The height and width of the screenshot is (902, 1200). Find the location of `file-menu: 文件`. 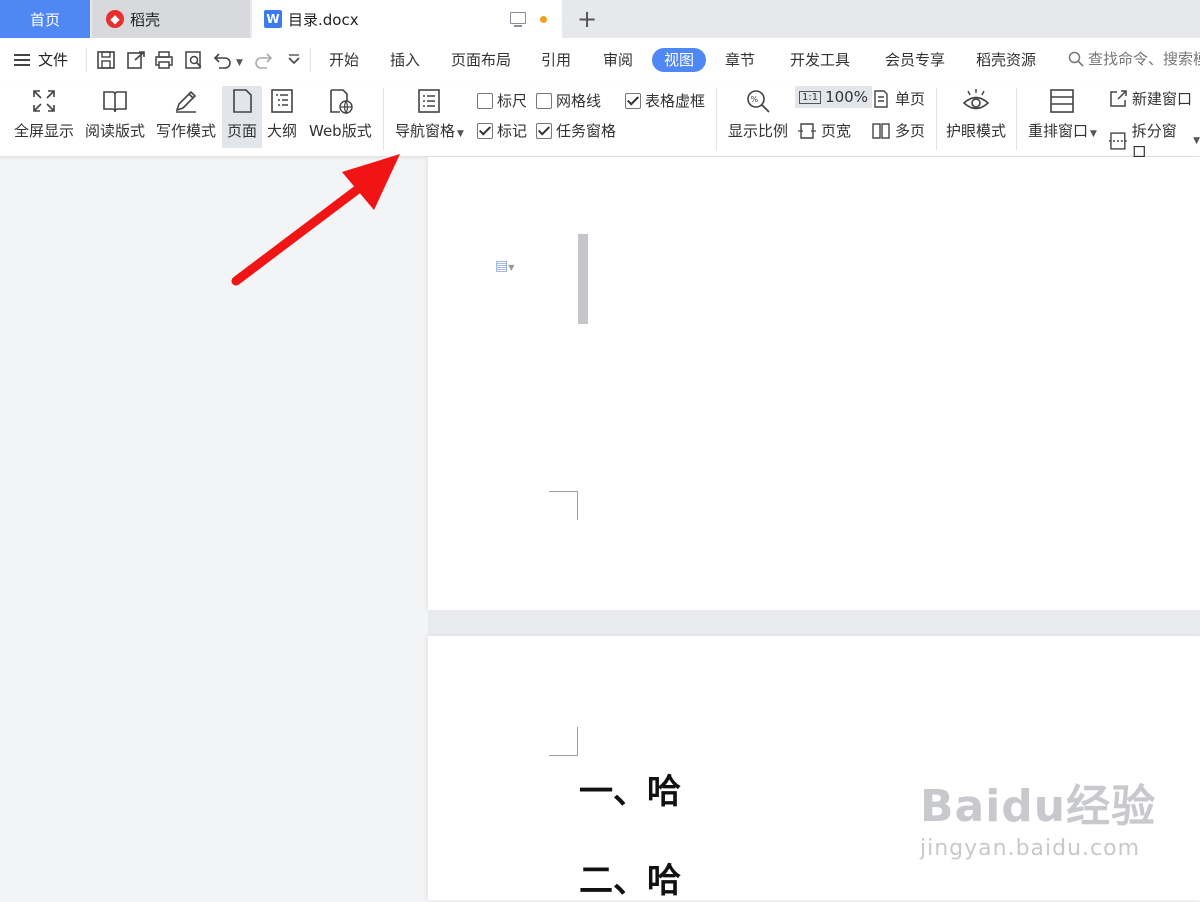

file-menu: 文件 is located at coordinates (41, 59).